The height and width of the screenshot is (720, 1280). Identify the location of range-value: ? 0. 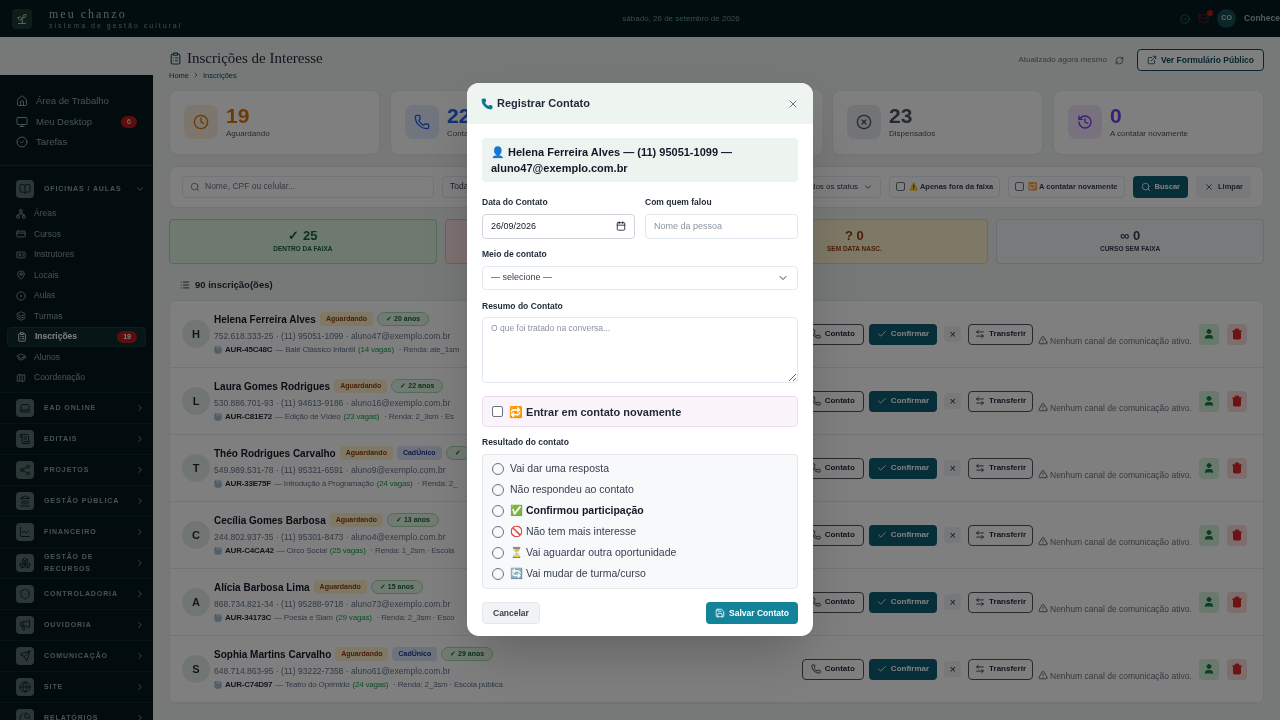
(854, 236).